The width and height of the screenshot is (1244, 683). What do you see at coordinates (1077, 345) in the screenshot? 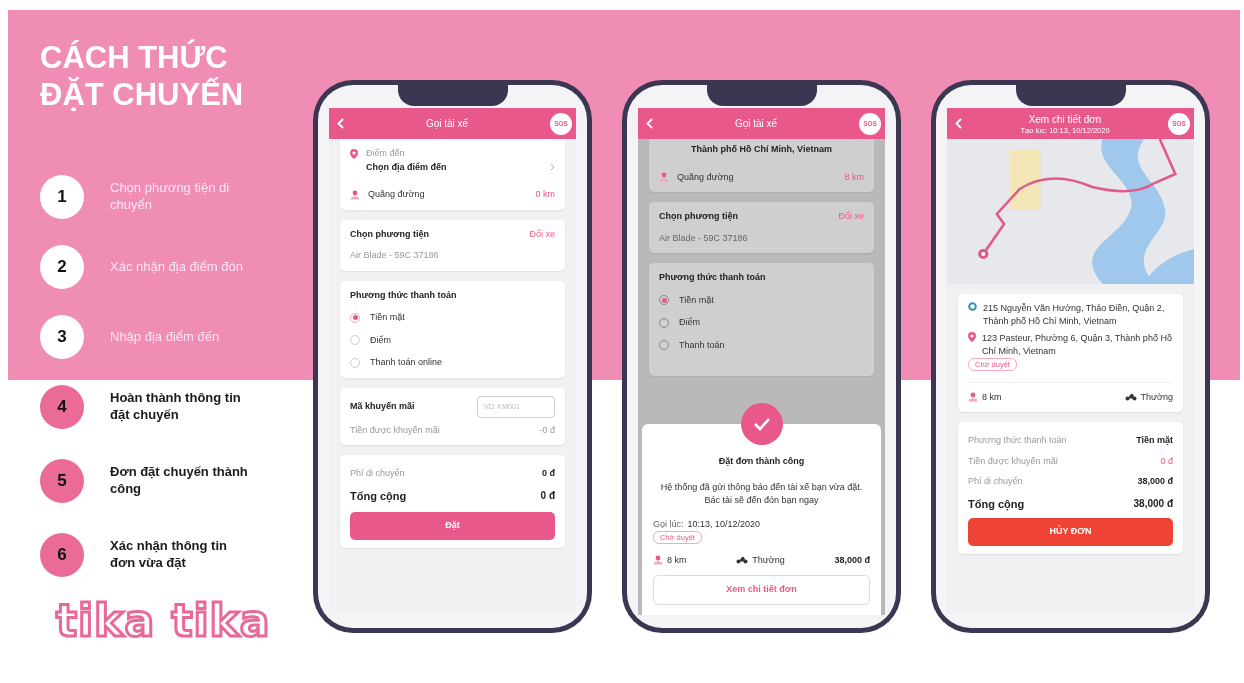
I see `dropoff-address: 123 Pasteur, Phường 6, Quận 3, Thành phố Hồ Chí Minh, Vietnam` at bounding box center [1077, 345].